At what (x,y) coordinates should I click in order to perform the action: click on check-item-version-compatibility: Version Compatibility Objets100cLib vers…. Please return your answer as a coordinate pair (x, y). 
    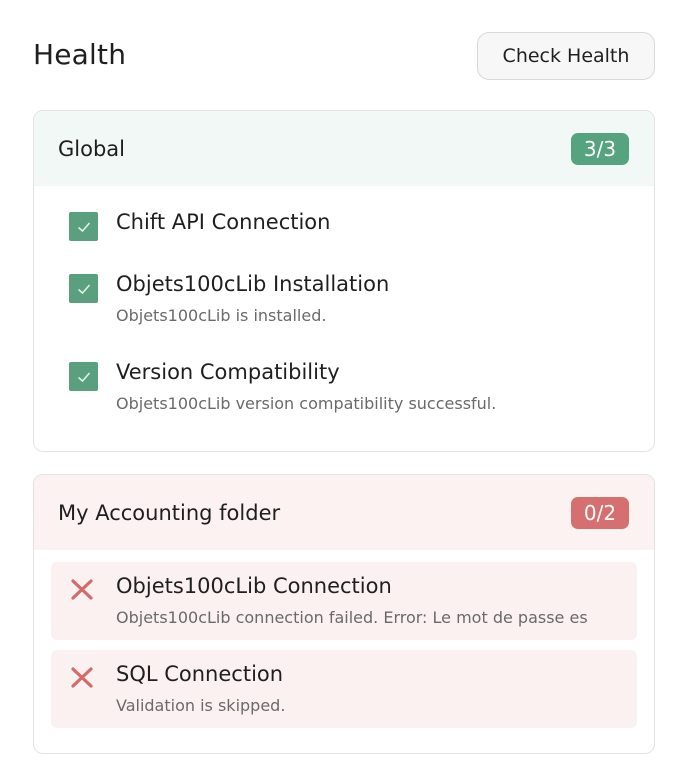
    Looking at the image, I should click on (349, 390).